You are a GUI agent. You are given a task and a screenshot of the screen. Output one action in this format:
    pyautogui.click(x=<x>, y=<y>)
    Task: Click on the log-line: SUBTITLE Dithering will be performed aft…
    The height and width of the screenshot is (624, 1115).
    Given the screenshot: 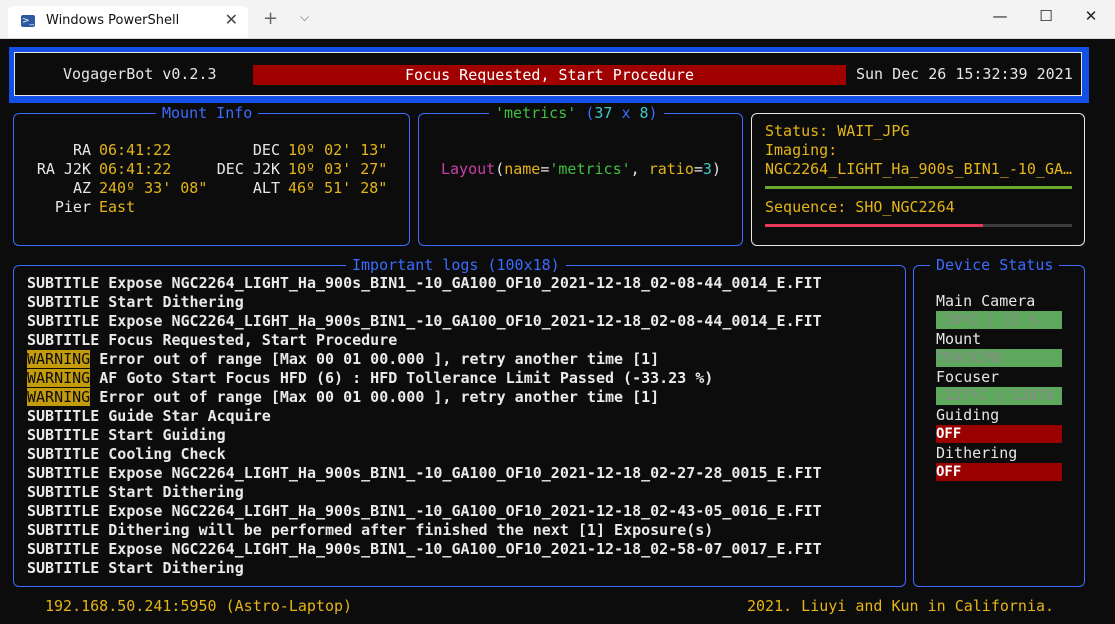 What is the action you would take?
    pyautogui.click(x=370, y=530)
    